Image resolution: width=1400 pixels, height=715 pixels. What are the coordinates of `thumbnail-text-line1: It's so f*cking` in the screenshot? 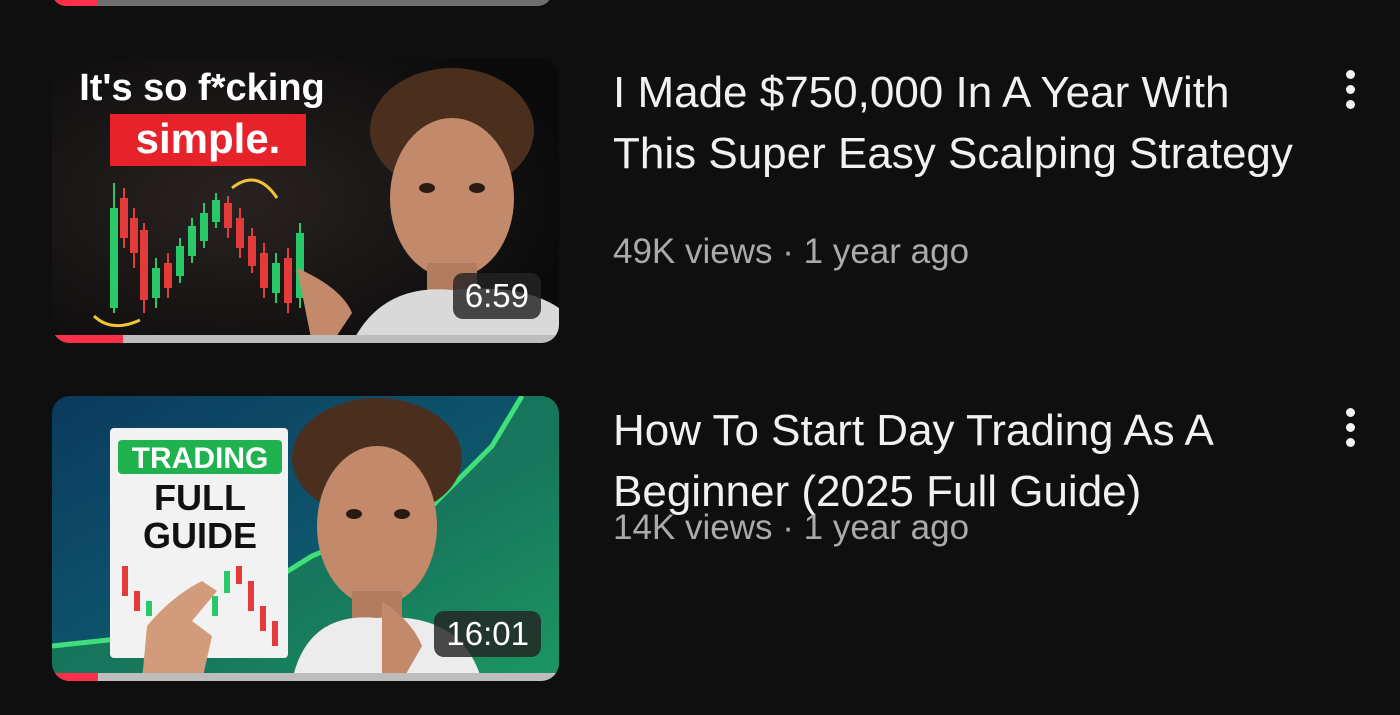 It's located at (202, 88).